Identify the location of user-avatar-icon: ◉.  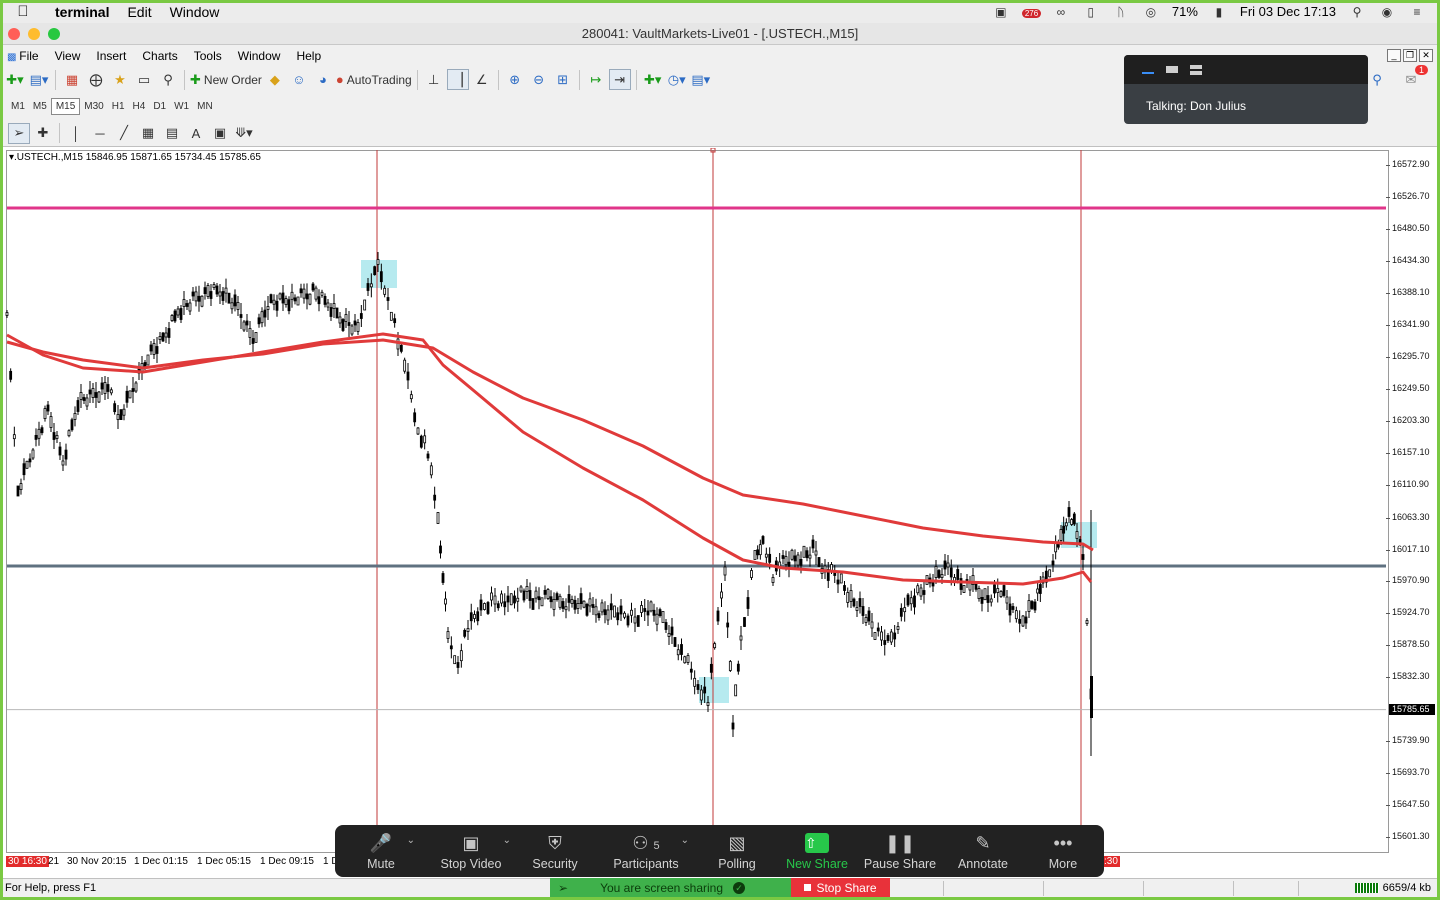
(1387, 12).